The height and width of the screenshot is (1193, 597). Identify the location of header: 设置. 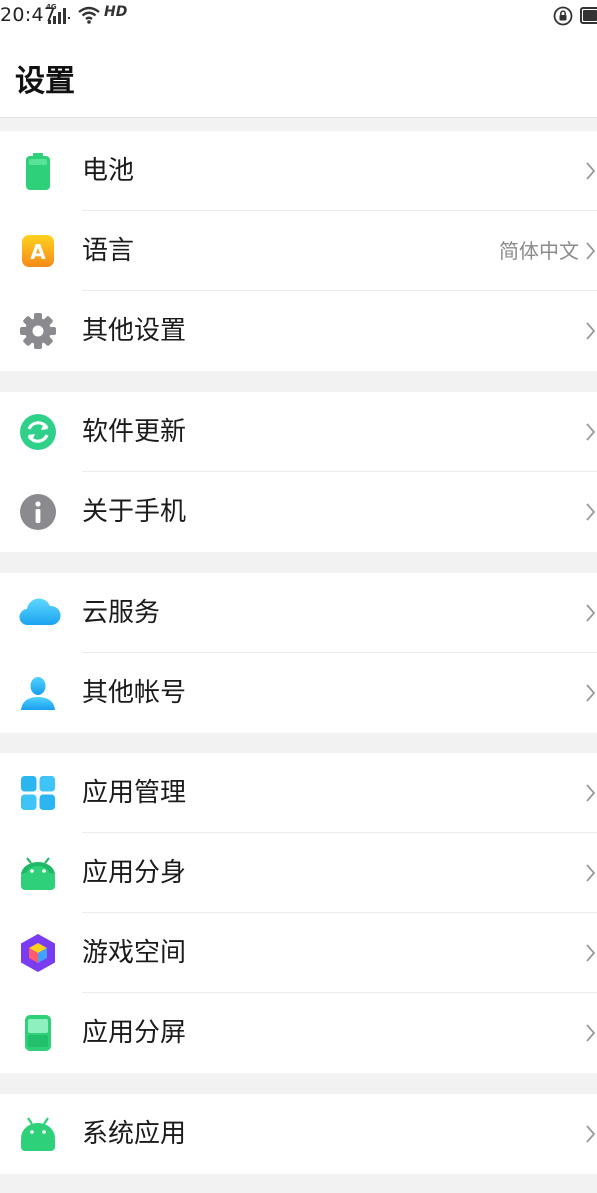
(298, 75).